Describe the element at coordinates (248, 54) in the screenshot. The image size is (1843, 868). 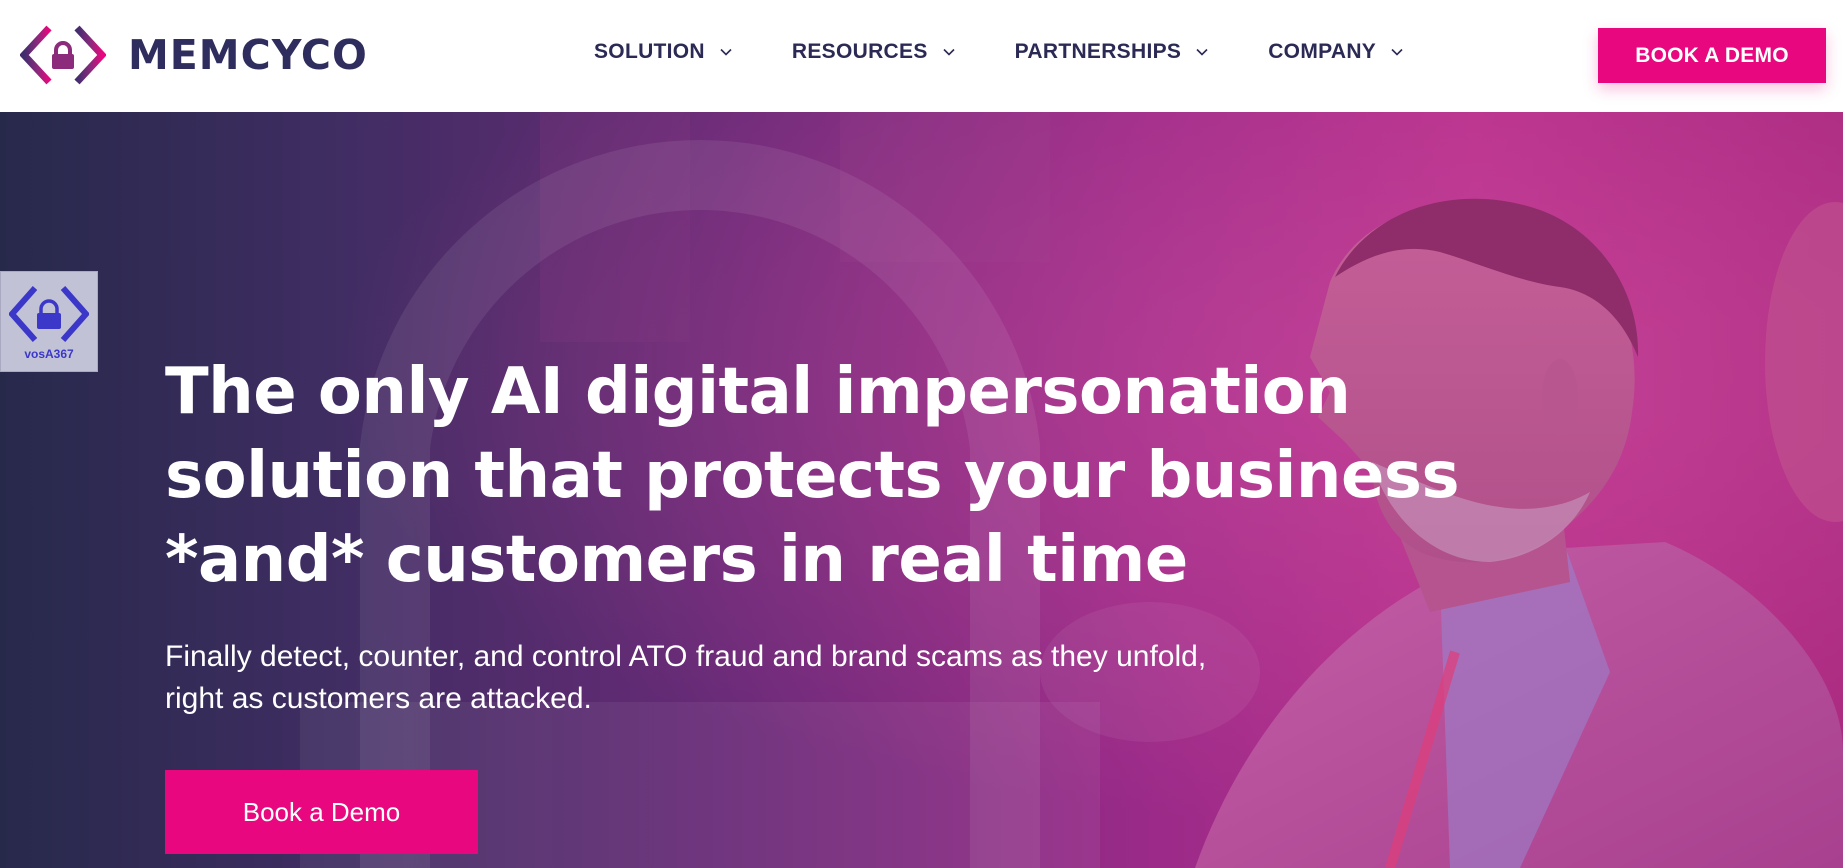
I see `brand-name: MEMCYCO` at that location.